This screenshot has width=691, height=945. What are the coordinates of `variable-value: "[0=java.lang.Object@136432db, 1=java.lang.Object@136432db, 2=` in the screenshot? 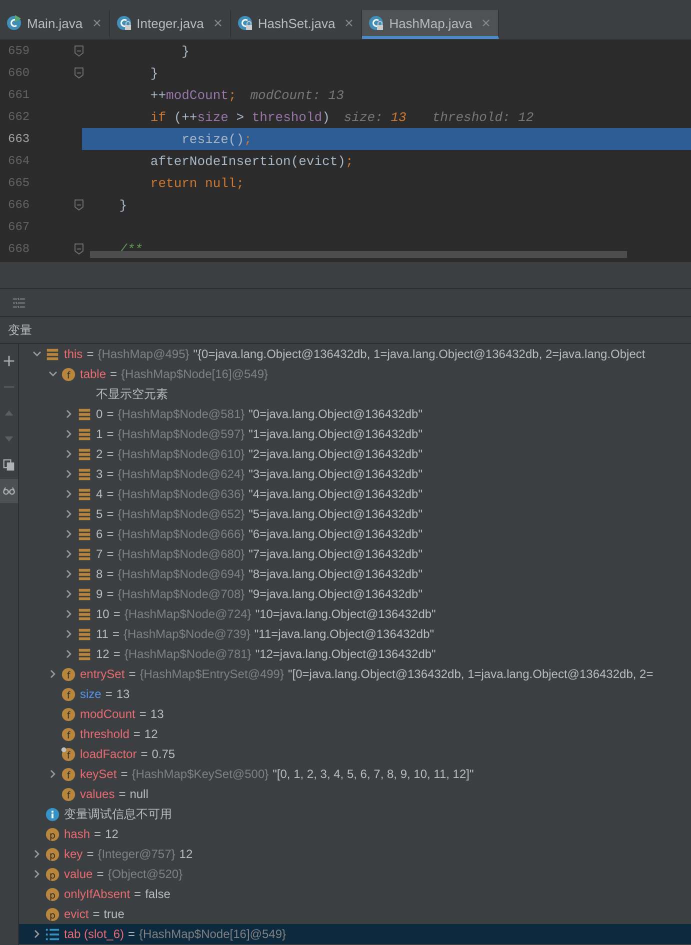 It's located at (471, 674).